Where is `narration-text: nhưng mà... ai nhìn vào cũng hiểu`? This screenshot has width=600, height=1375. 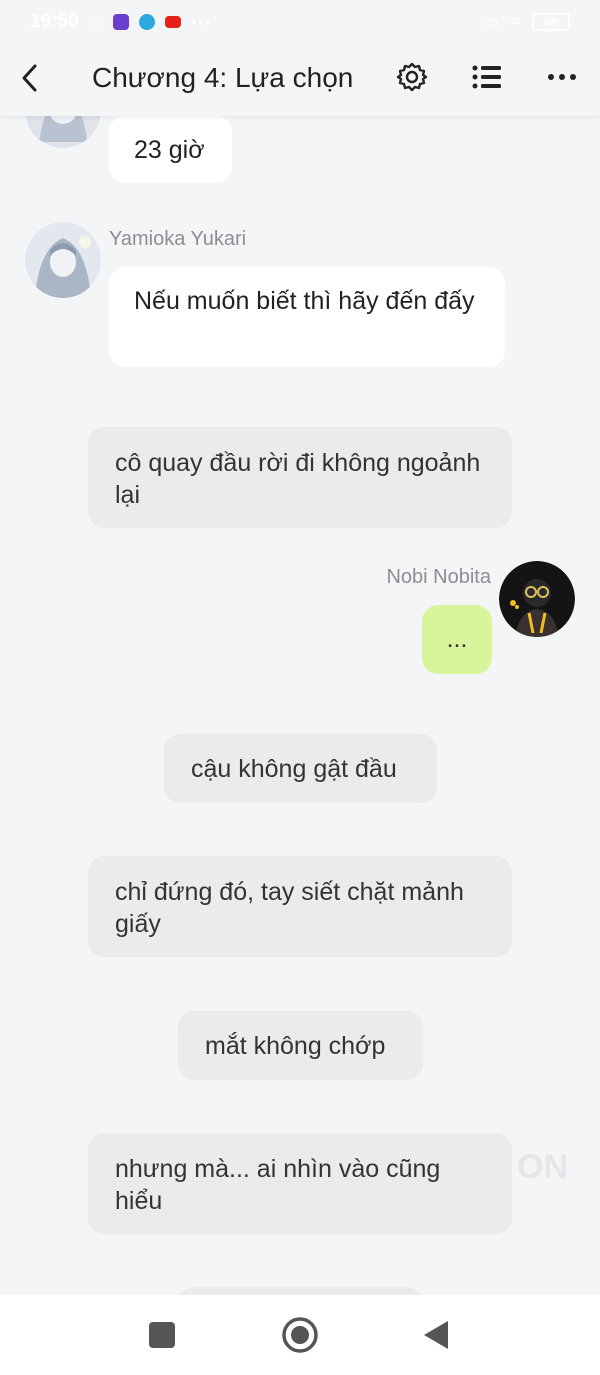 narration-text: nhưng mà... ai nhìn vào cũng hiểu is located at coordinates (278, 1185).